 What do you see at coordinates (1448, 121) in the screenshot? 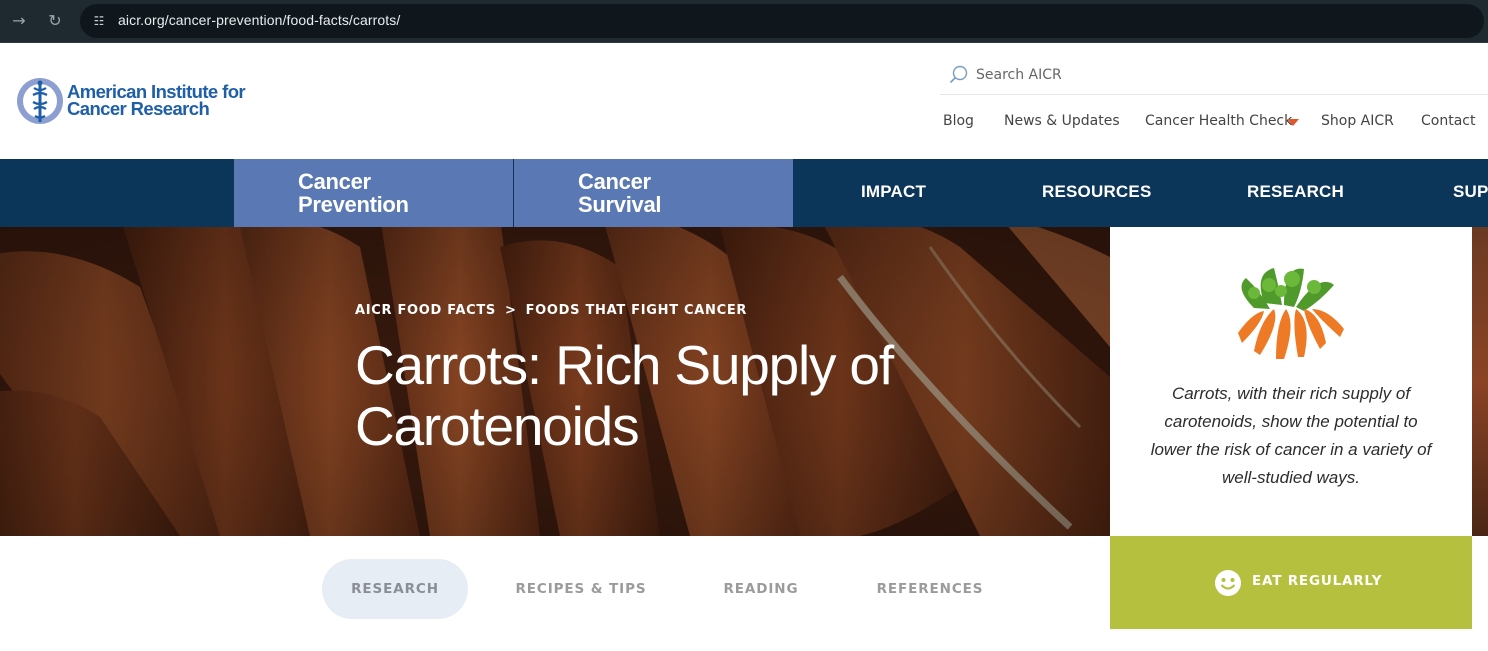
I see `util-link-contact: Contact` at bounding box center [1448, 121].